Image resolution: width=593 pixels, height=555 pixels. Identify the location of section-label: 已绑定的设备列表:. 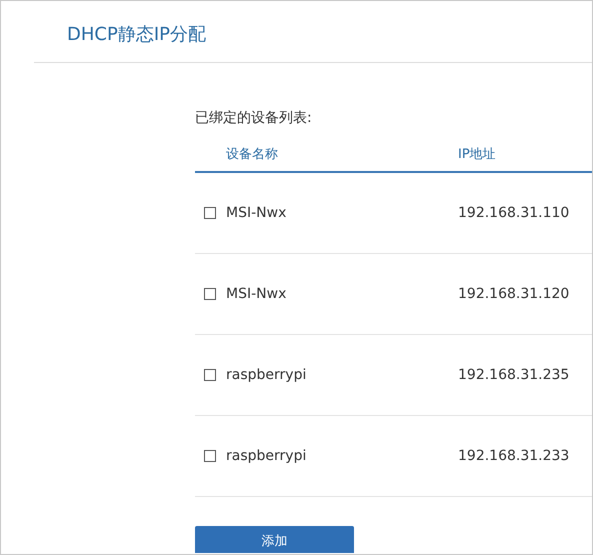
(253, 118).